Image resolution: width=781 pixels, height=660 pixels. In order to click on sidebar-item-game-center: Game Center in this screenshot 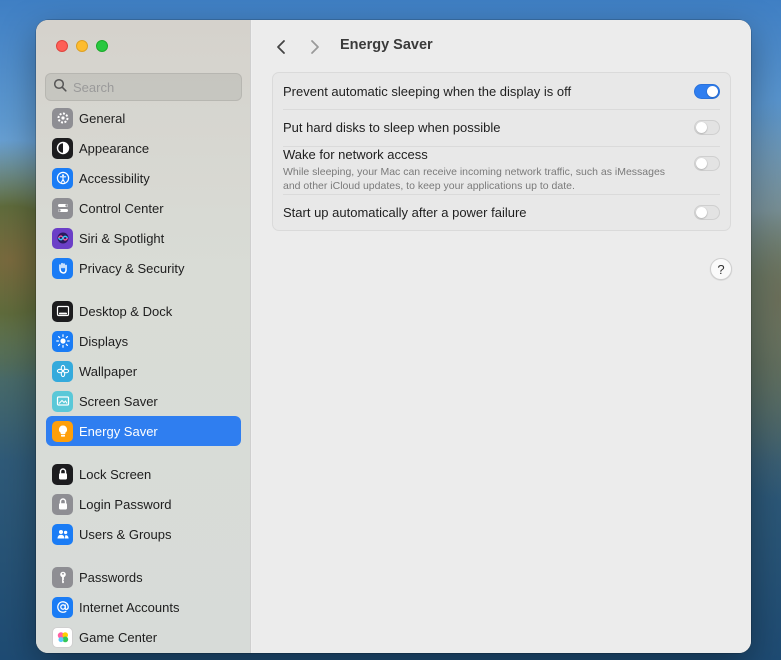, I will do `click(143, 637)`.